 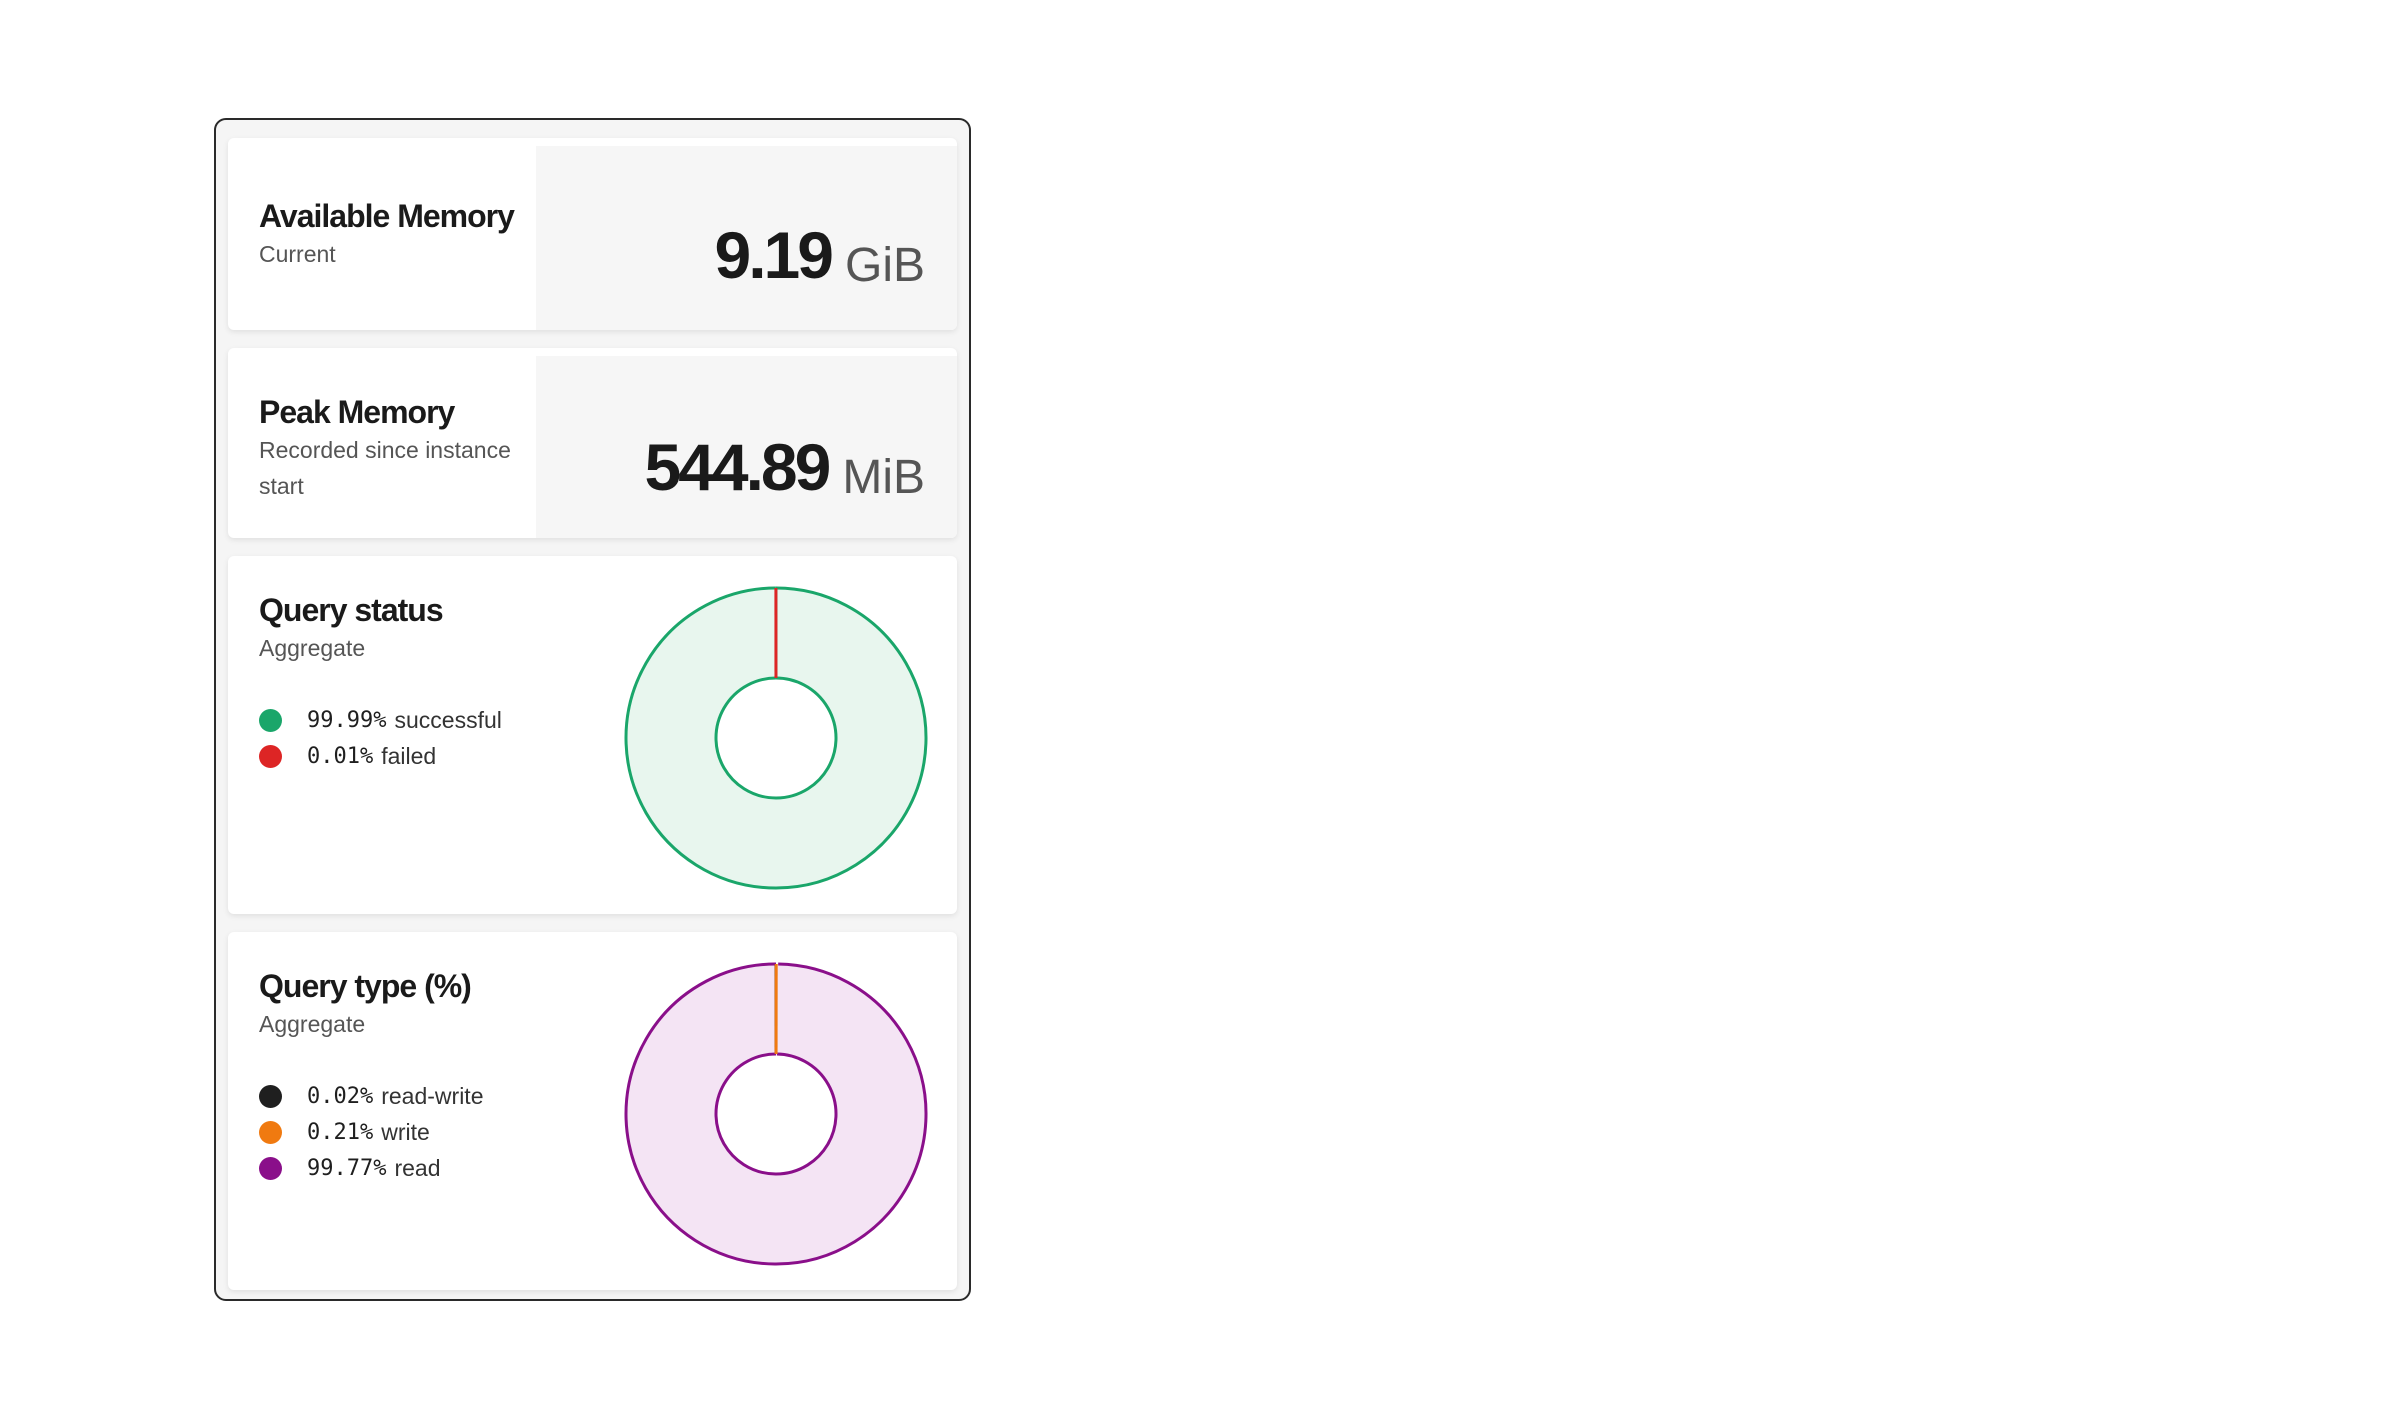 What do you see at coordinates (385, 468) in the screenshot?
I see `peak-memory-subtitle: Recorded since instance start` at bounding box center [385, 468].